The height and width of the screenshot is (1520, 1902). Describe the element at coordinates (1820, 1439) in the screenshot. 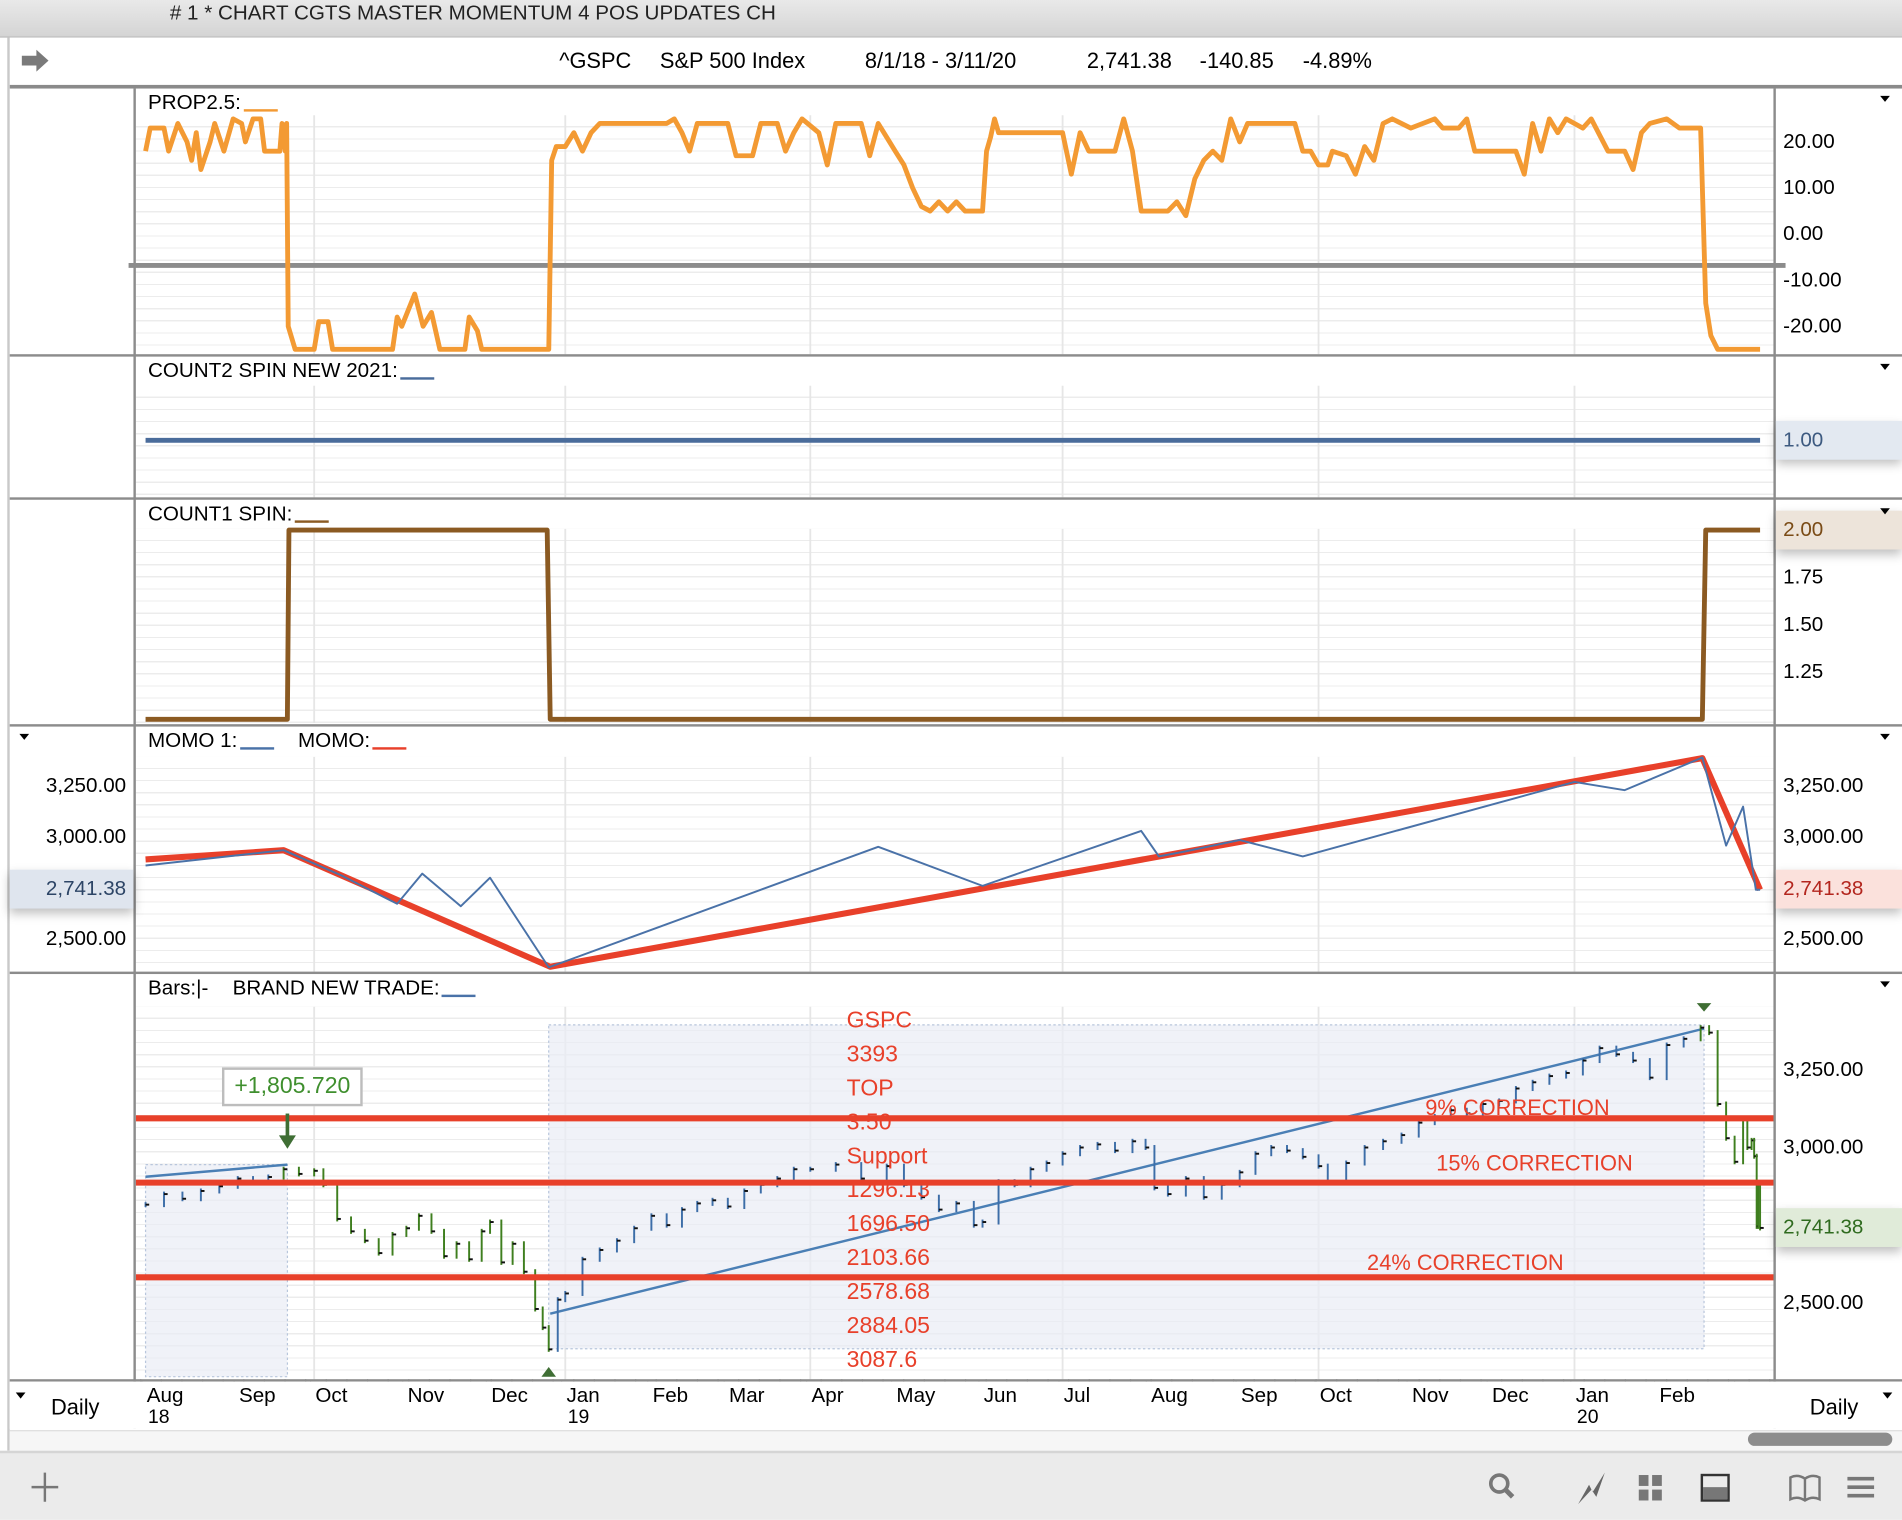

I see `scrollbar-thumb` at that location.